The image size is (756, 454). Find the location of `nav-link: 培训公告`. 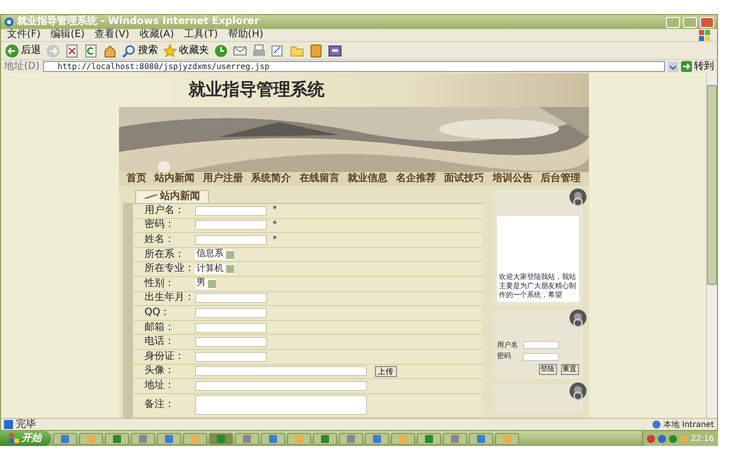

nav-link: 培训公告 is located at coordinates (512, 179).